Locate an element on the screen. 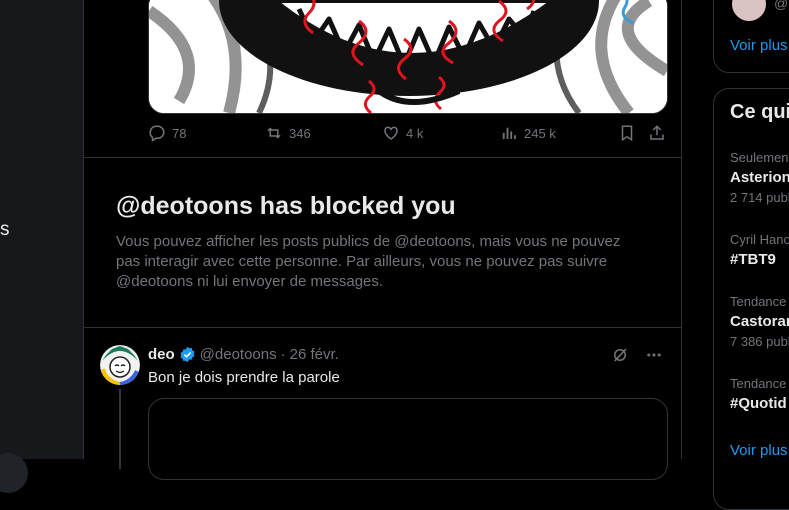 Image resolution: width=789 pixels, height=510 pixels. suggested-user-avatar is located at coordinates (749, 10).